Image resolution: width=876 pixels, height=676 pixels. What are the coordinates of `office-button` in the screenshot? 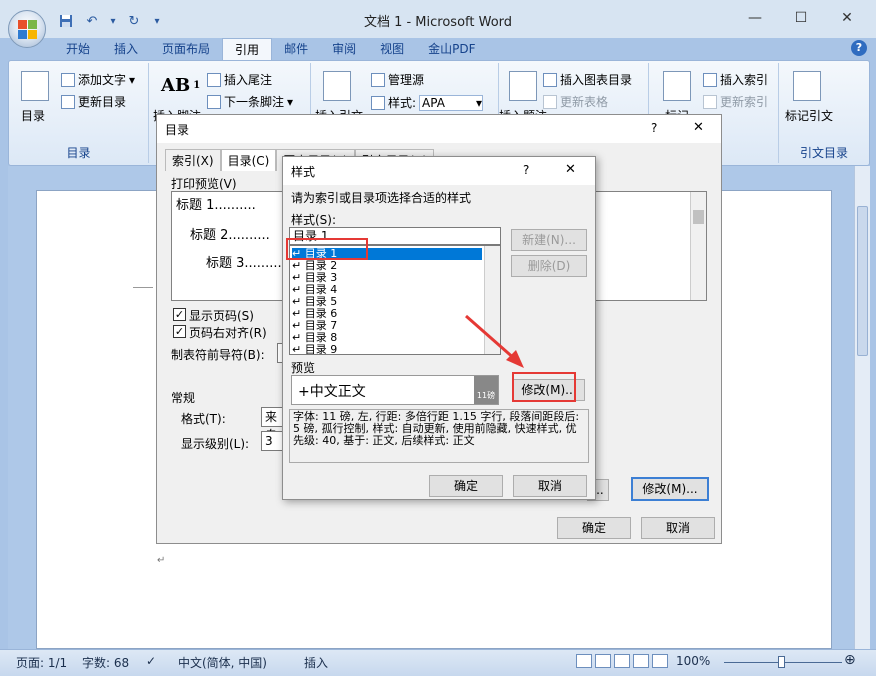 It's located at (27, 29).